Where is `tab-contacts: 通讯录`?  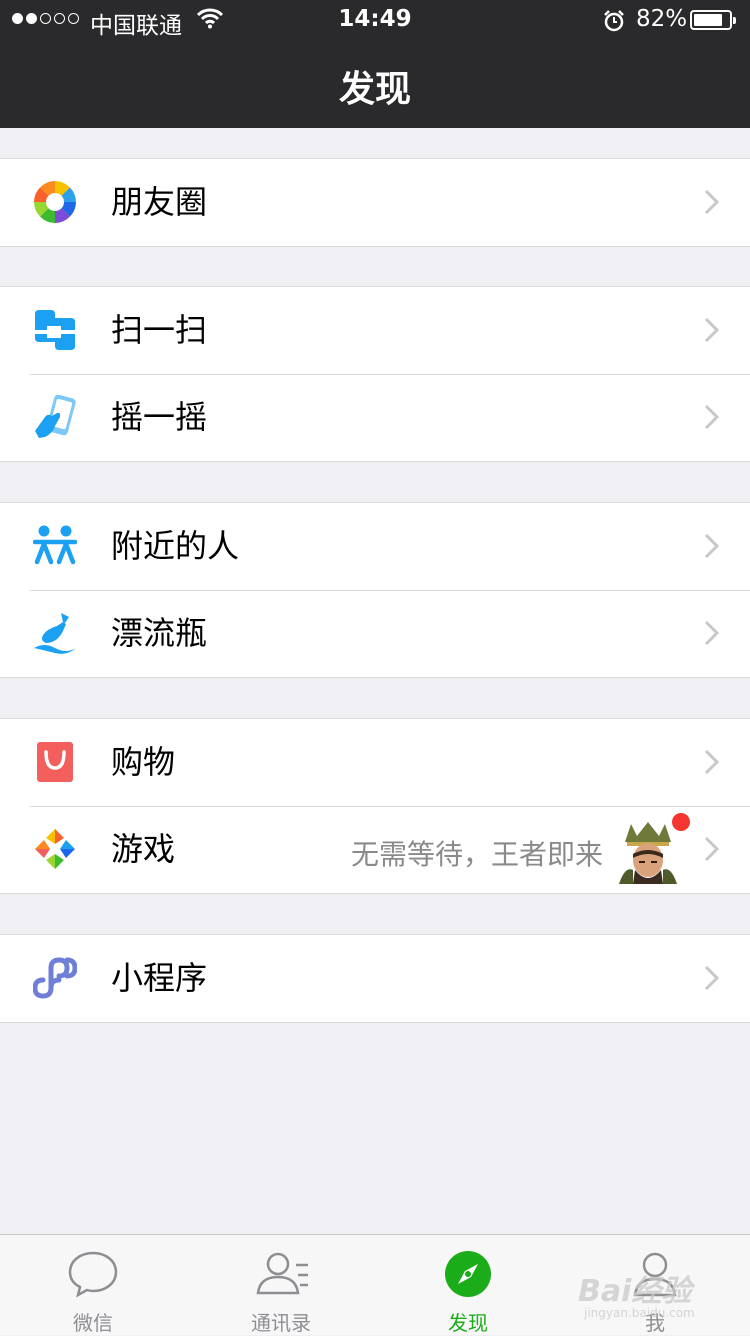
tab-contacts: 通讯录 is located at coordinates (281, 1285).